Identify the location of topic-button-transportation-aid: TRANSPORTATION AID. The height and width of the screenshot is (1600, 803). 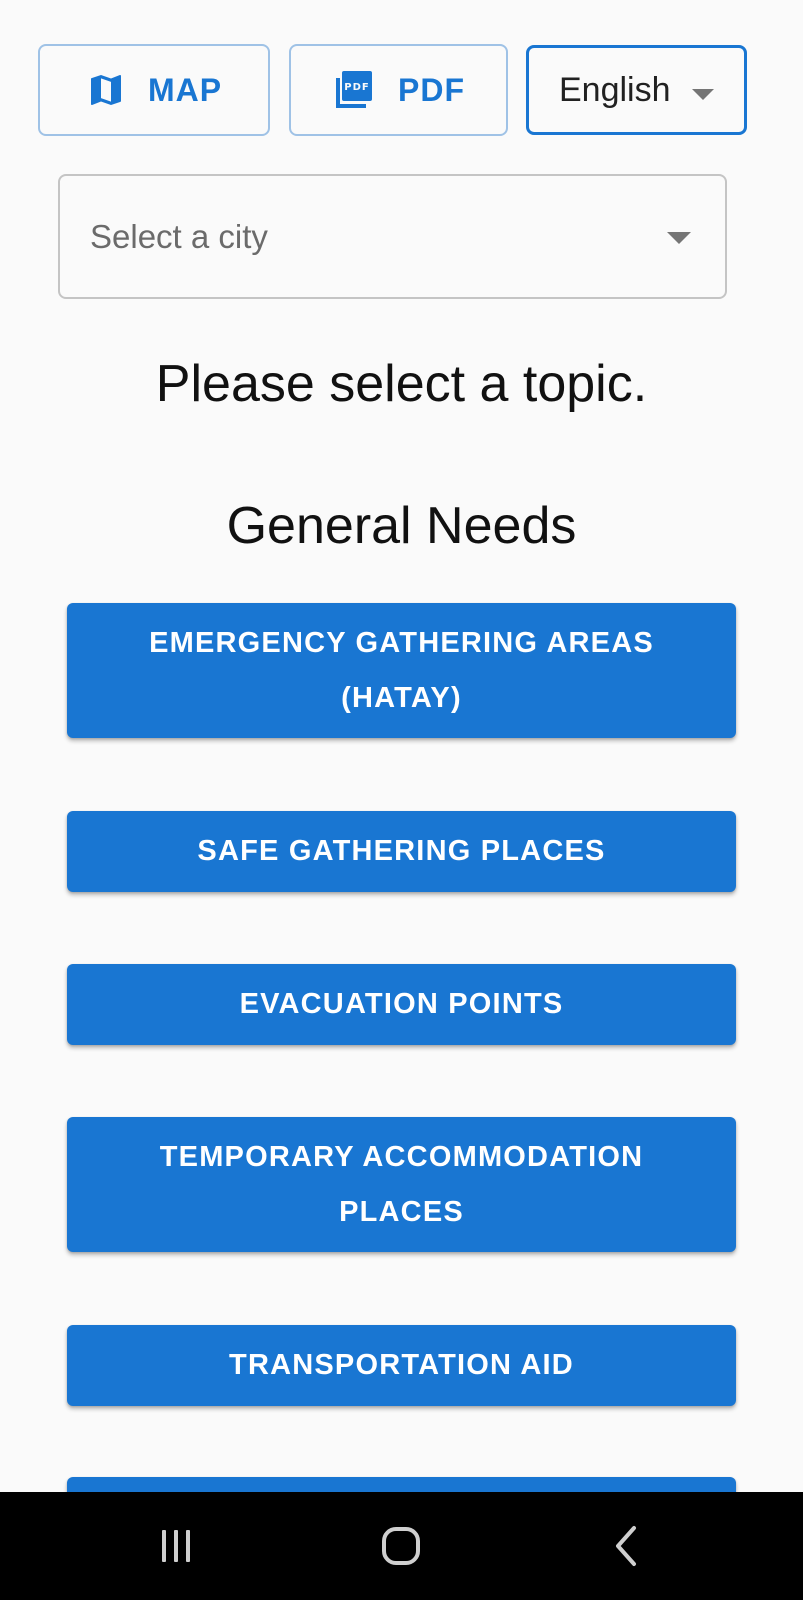
(401, 1365).